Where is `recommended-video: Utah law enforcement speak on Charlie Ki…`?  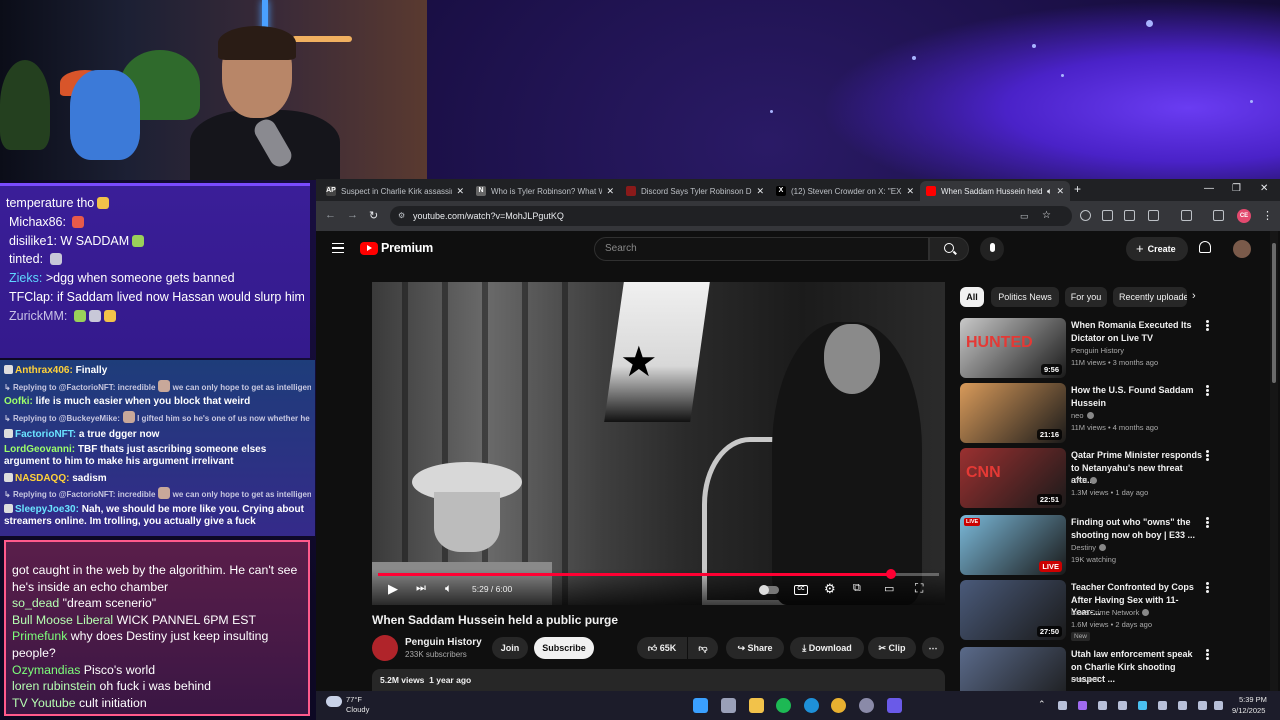 recommended-video: Utah law enforcement speak on Charlie Ki… is located at coordinates (1090, 669).